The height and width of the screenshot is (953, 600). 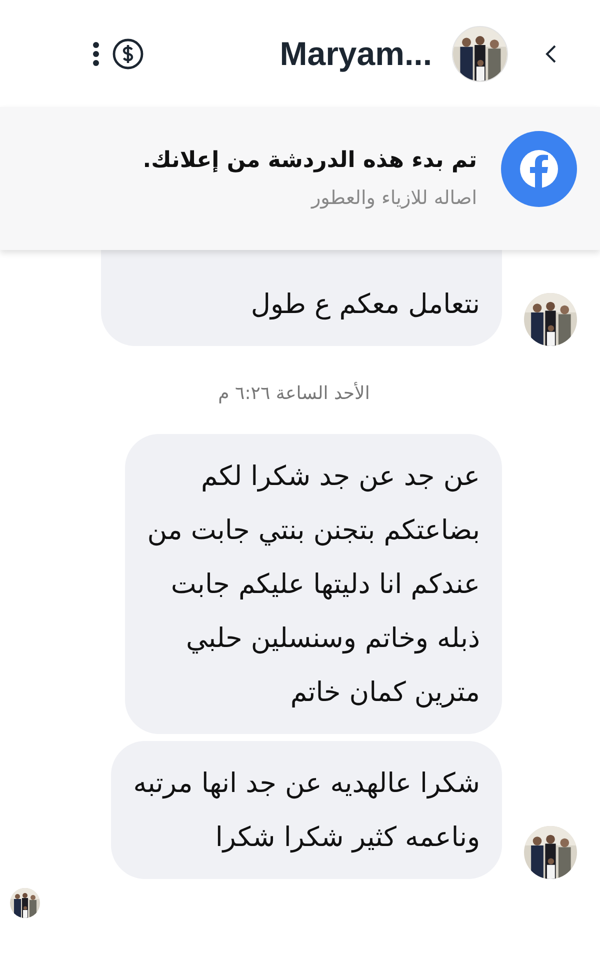 What do you see at coordinates (294, 393) in the screenshot?
I see `timestamp: الأحد الساعة ٦:٢٦ م` at bounding box center [294, 393].